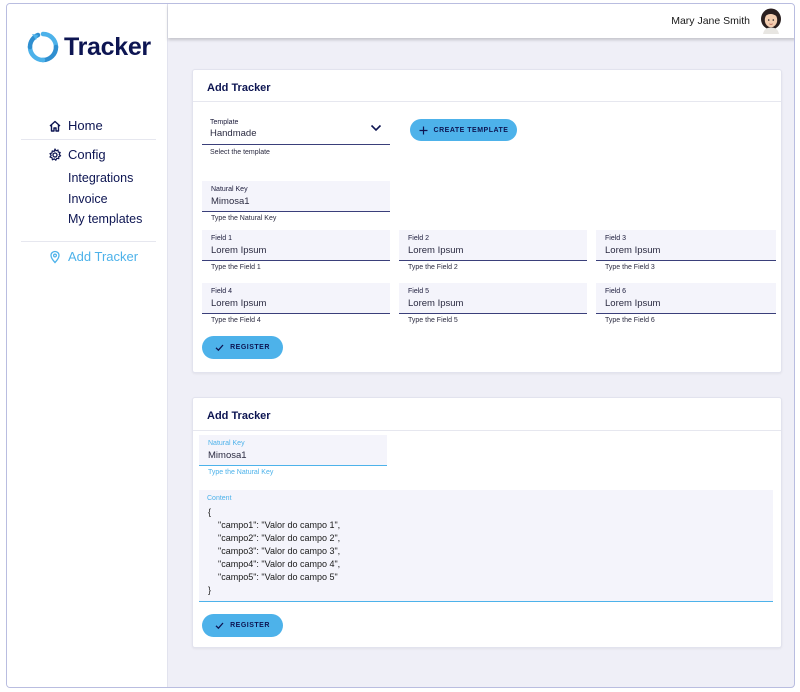  I want to click on sidebar-item-label: Home, so click(85, 125).